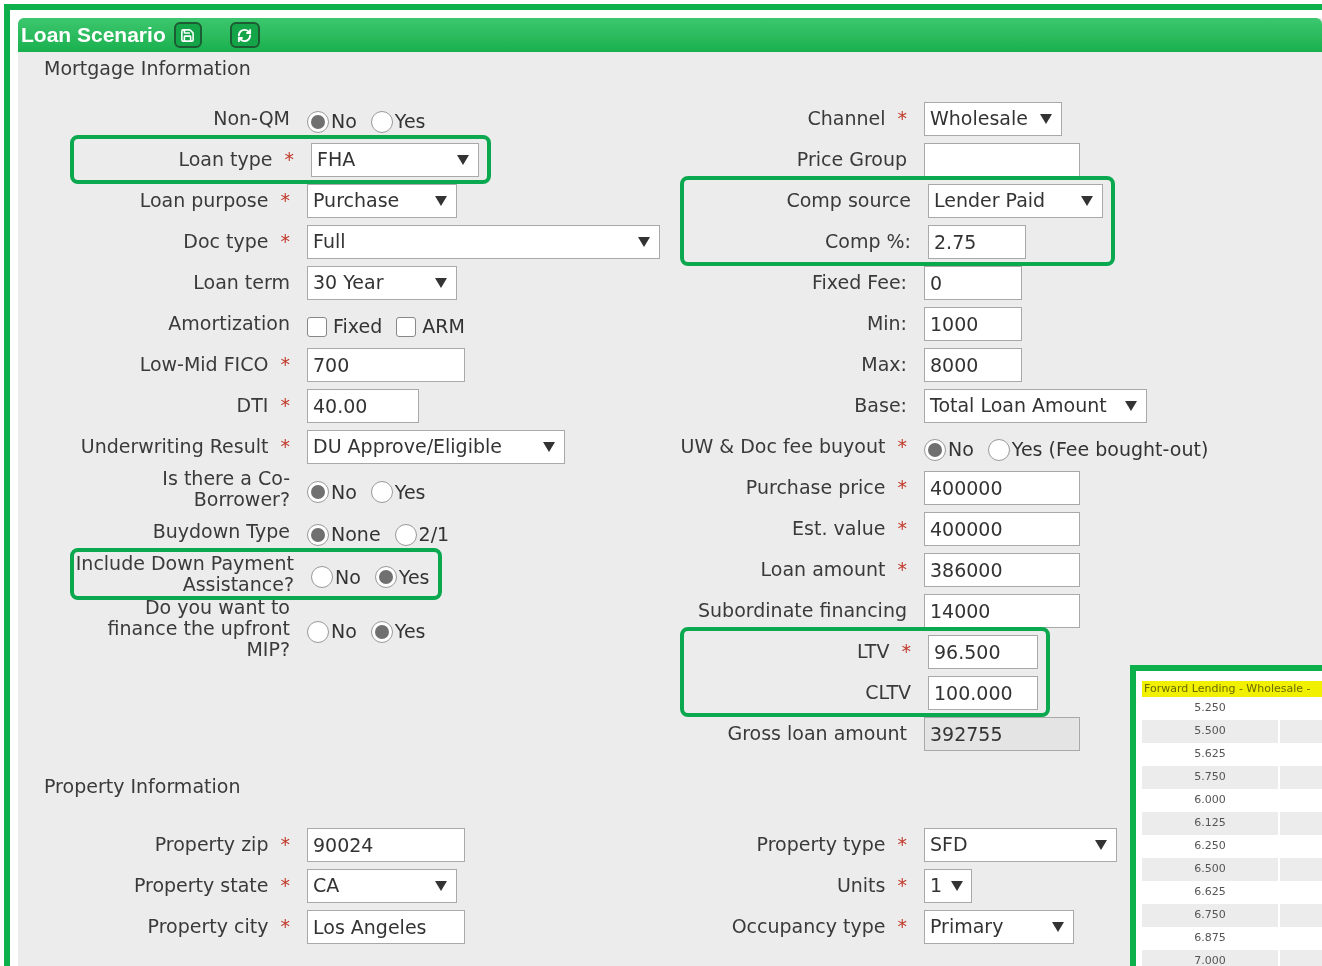 The height and width of the screenshot is (966, 1322). I want to click on text-field: 700, so click(386, 364).